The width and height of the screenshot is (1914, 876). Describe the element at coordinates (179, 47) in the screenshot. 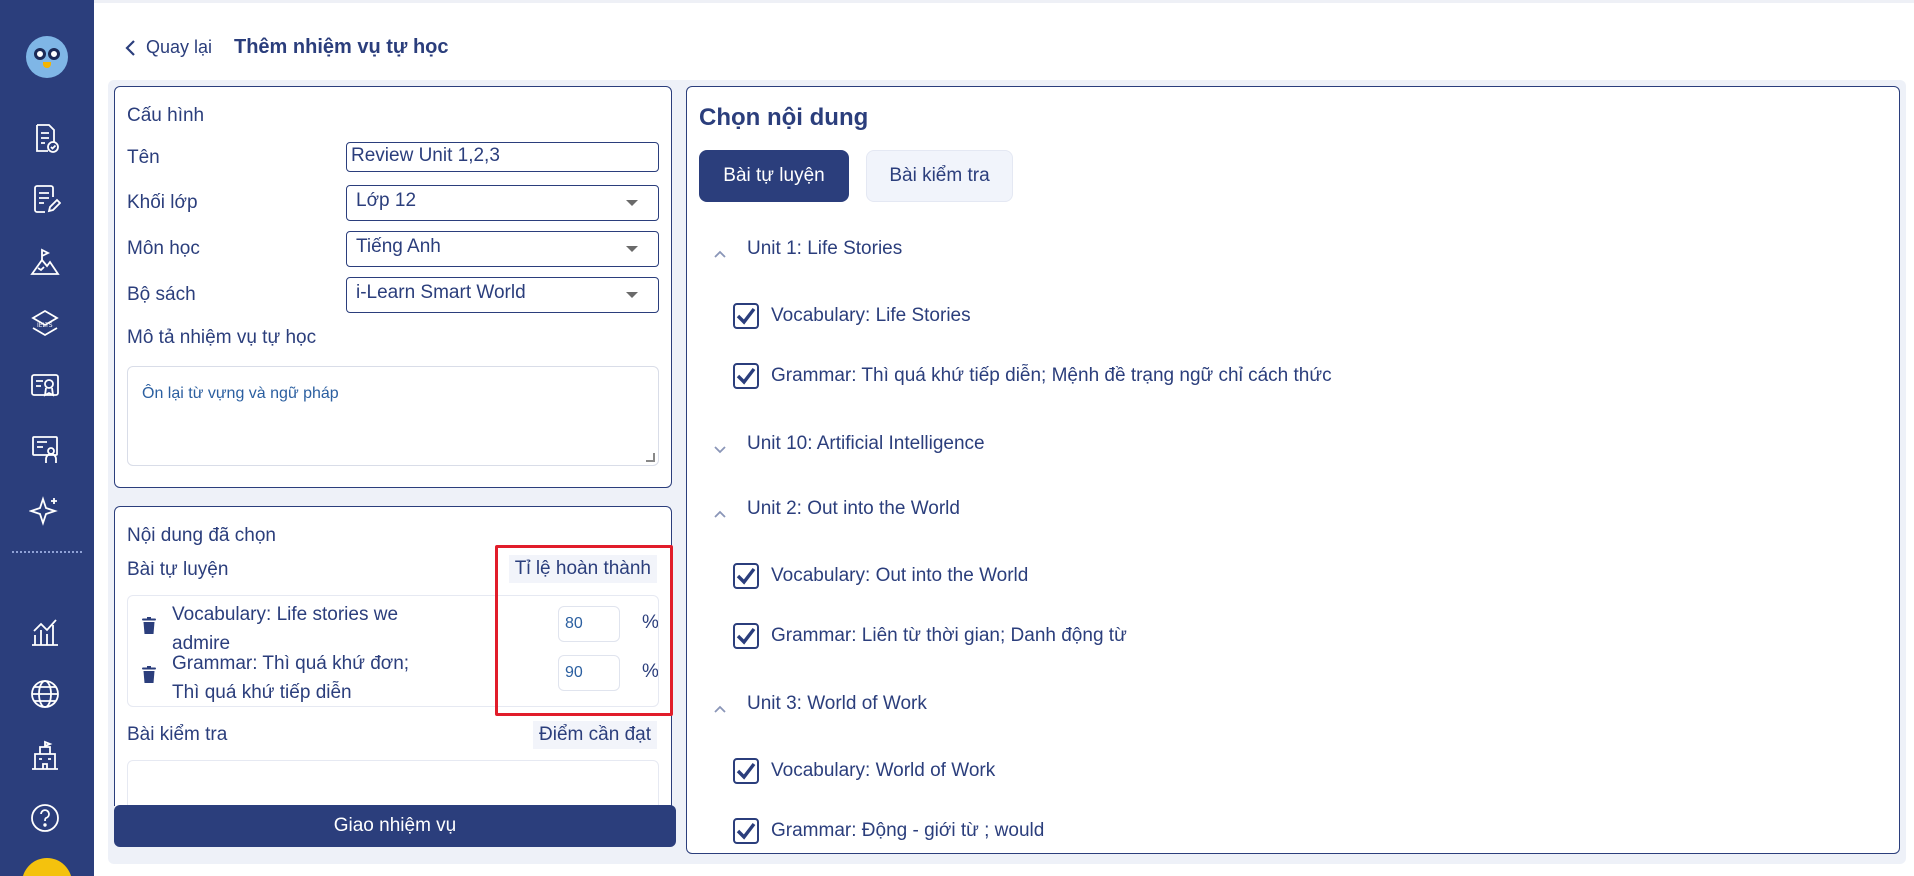

I see `back-label: Quay lại` at that location.